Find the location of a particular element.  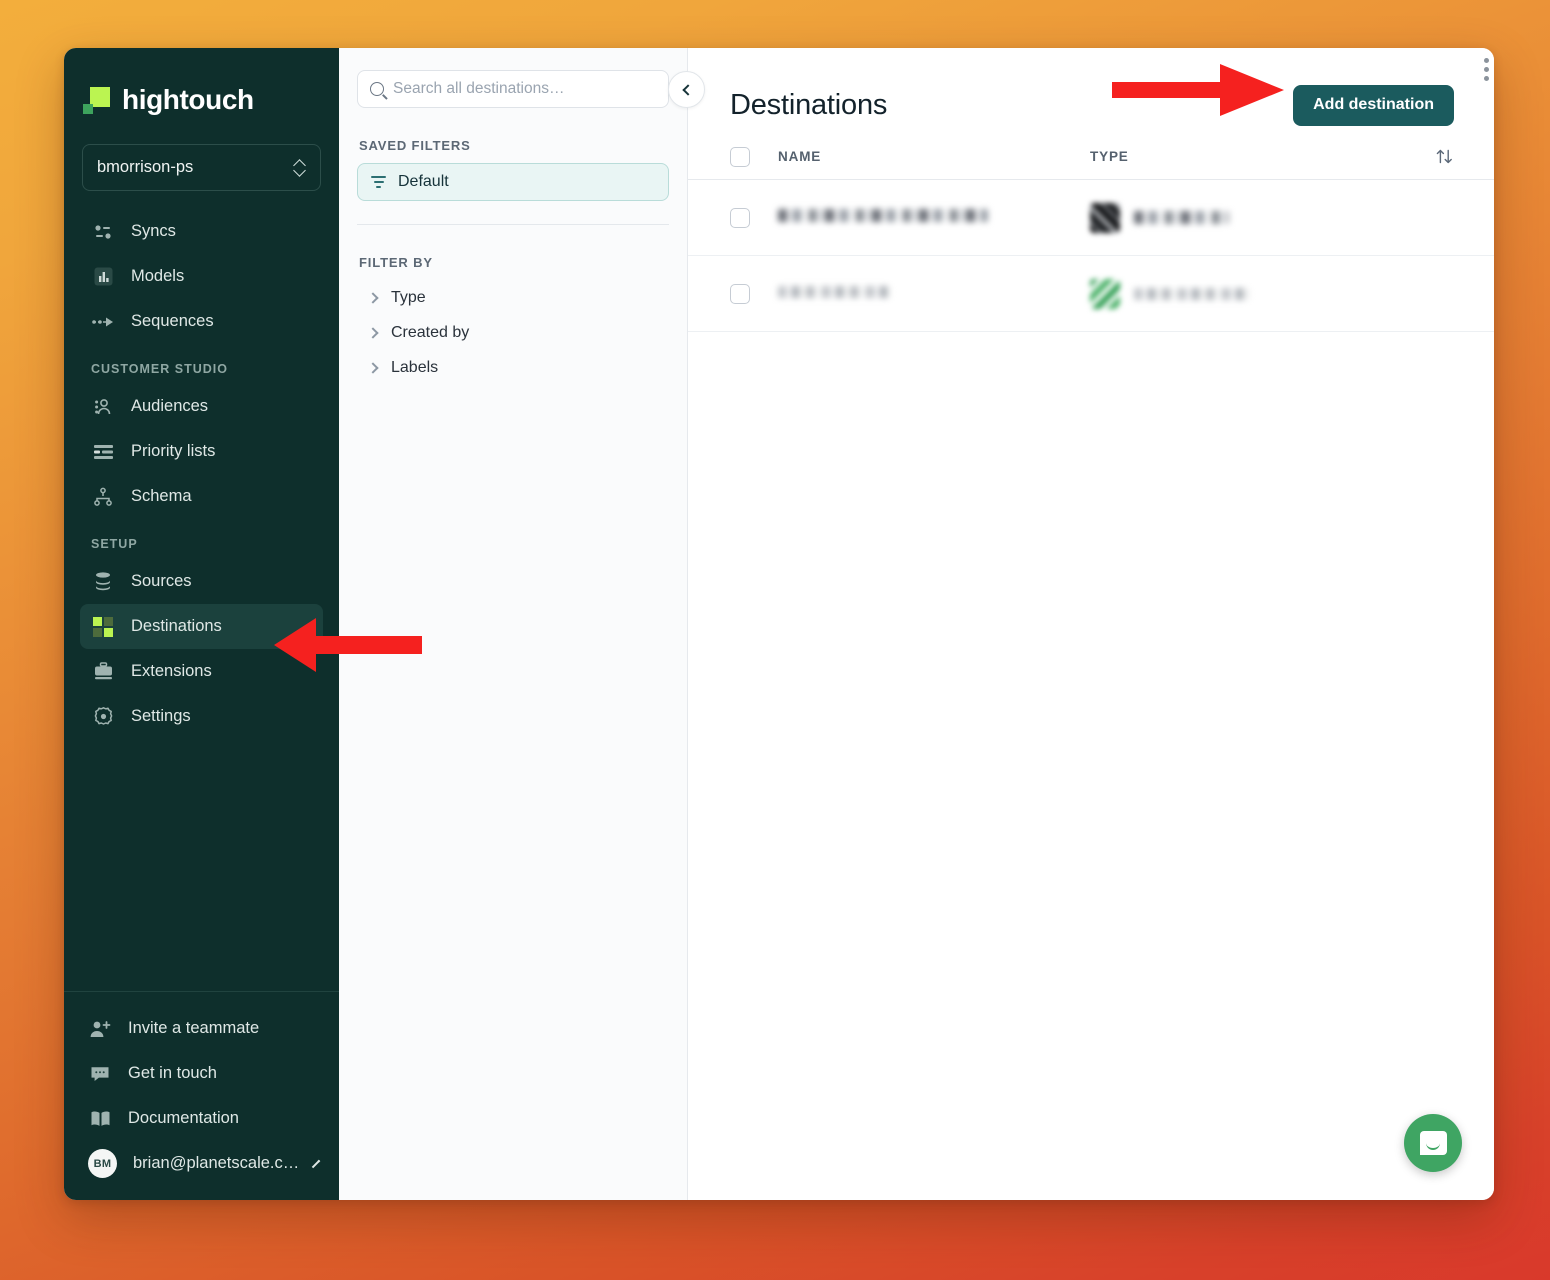

extensions-icon is located at coordinates (103, 672).